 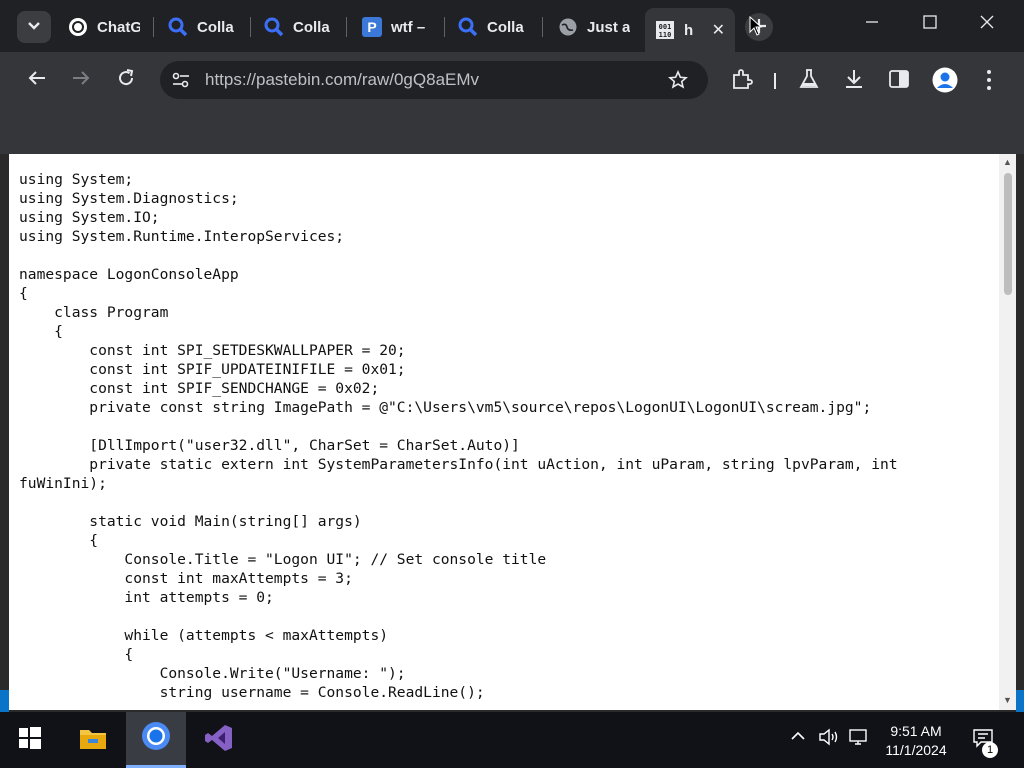 I want to click on tab-search-button, so click(x=34, y=27).